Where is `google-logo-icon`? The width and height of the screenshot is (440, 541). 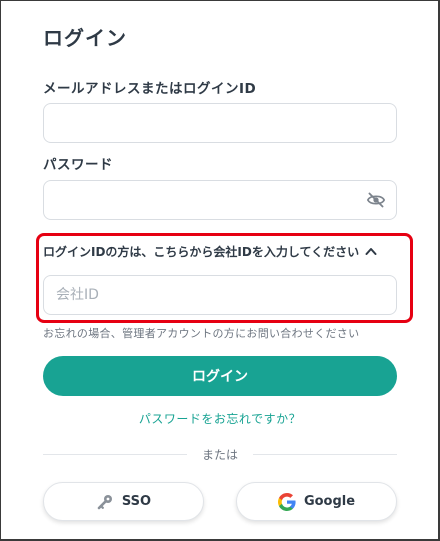
google-logo-icon is located at coordinates (286, 501).